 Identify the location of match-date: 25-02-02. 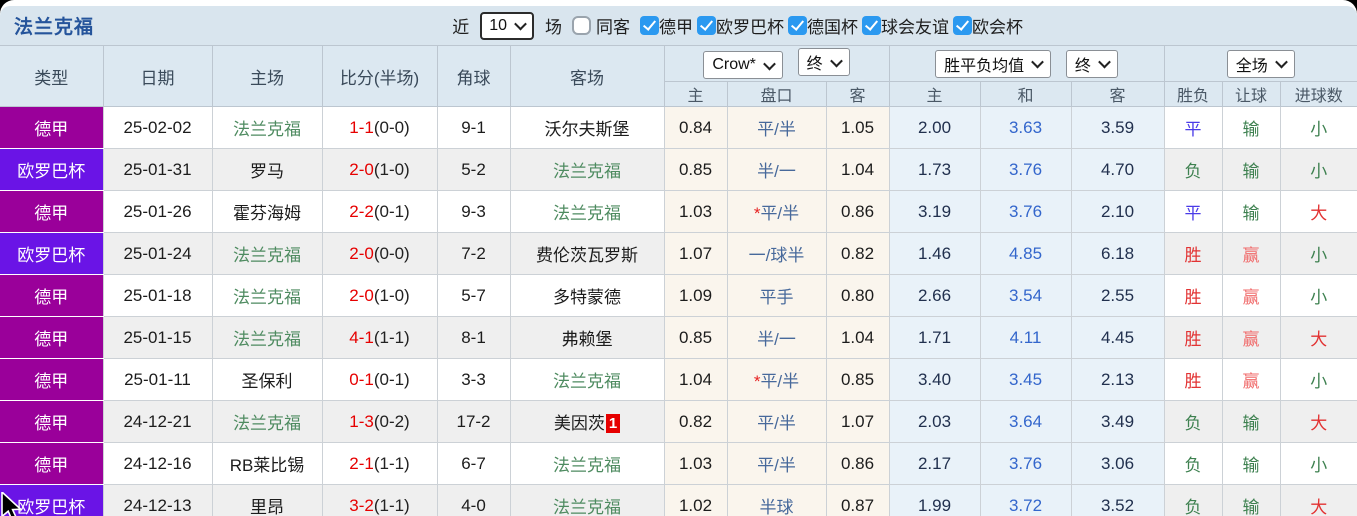
(157, 127).